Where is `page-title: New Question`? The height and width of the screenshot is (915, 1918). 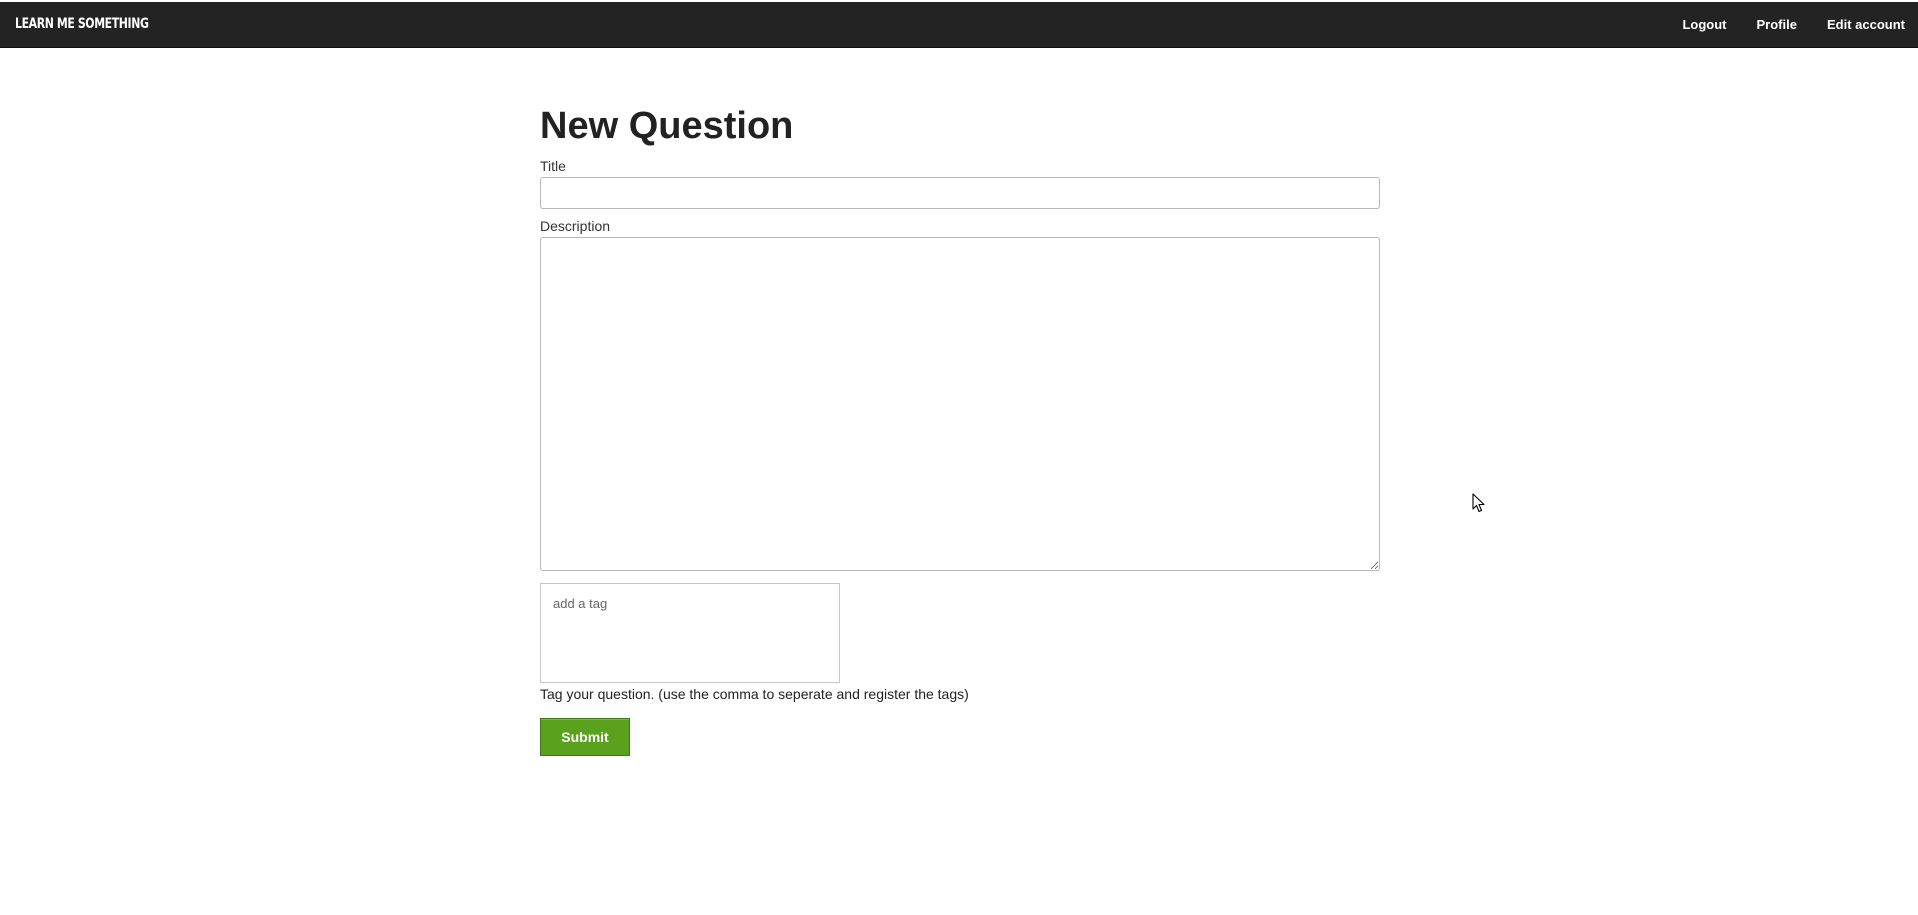 page-title: New Question is located at coordinates (667, 126).